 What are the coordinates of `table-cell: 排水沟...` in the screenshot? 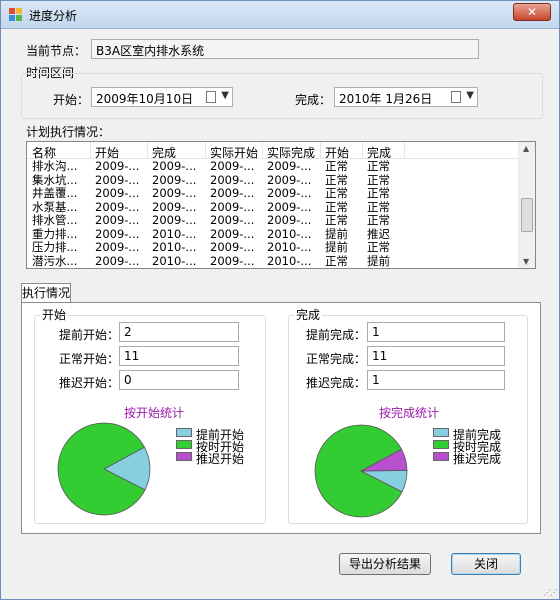 It's located at (55, 166).